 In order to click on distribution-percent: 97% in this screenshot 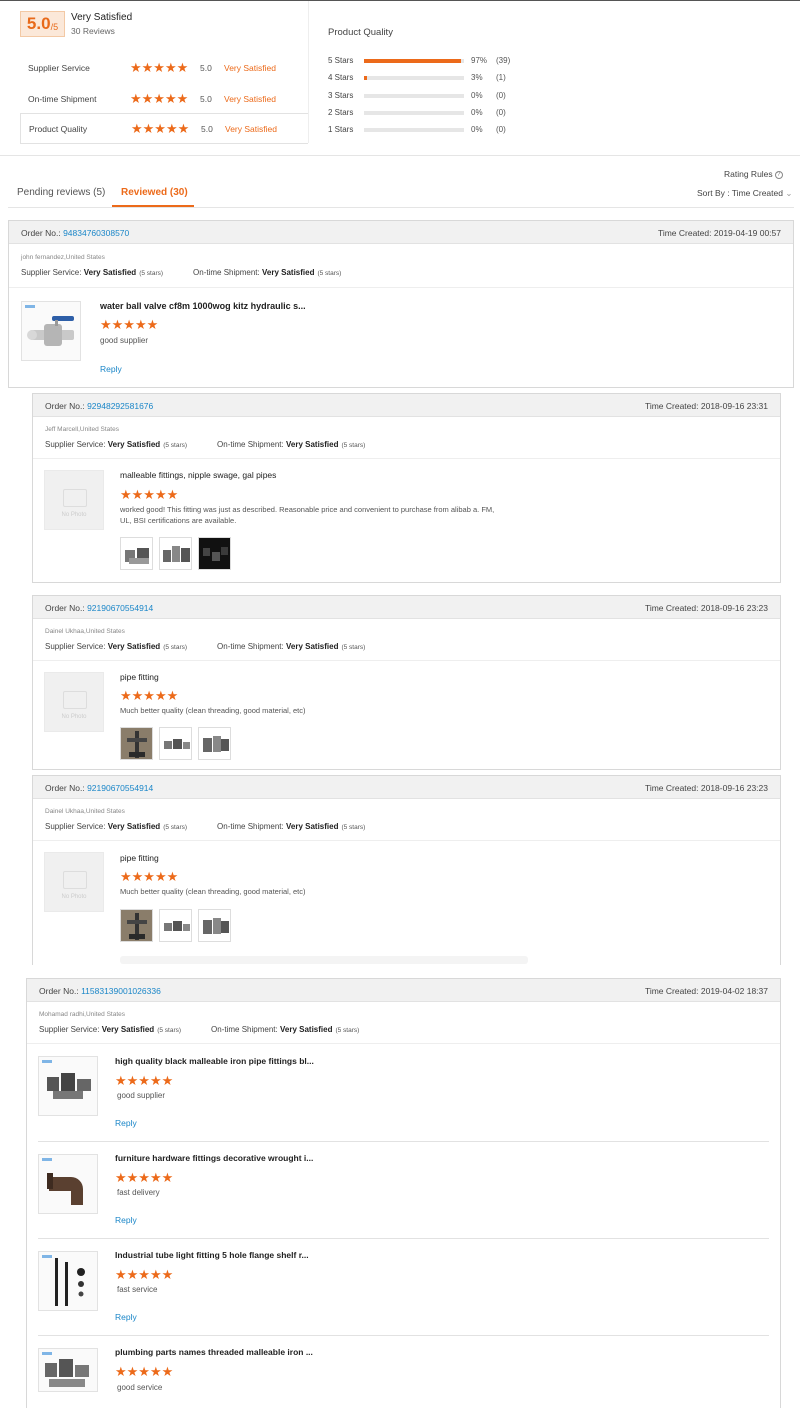, I will do `click(479, 60)`.